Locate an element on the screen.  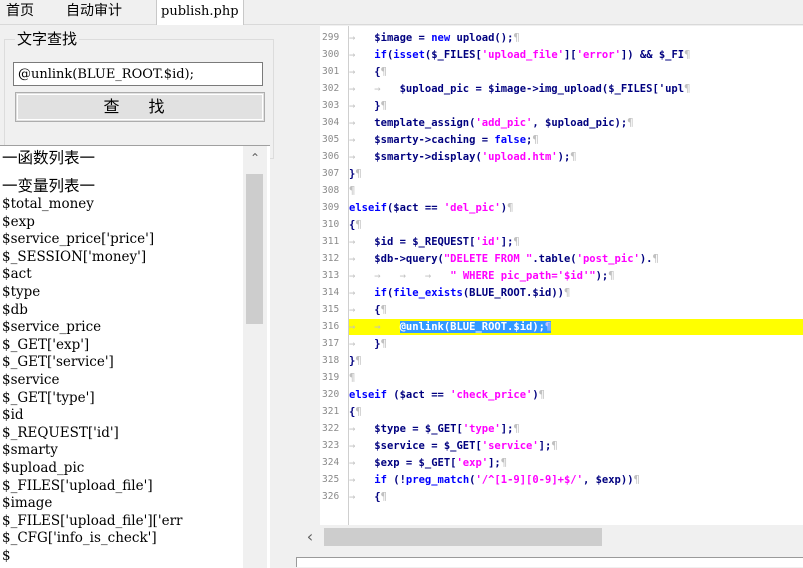
line-number: 316 is located at coordinates (331, 326).